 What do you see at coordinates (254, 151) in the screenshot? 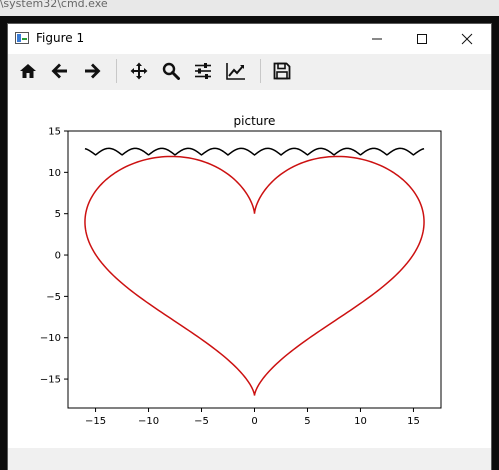
I see `series-wave-curve` at bounding box center [254, 151].